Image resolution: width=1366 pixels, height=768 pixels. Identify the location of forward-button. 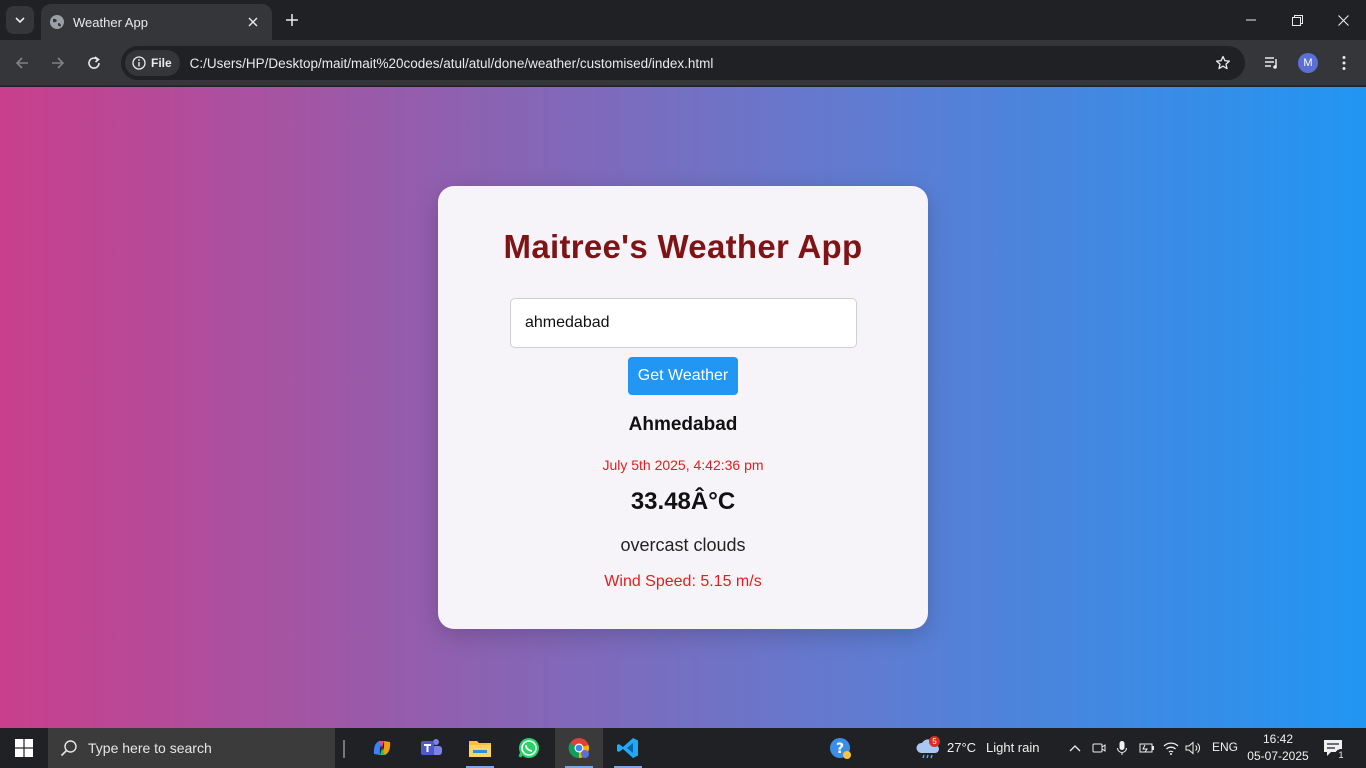
(58, 63).